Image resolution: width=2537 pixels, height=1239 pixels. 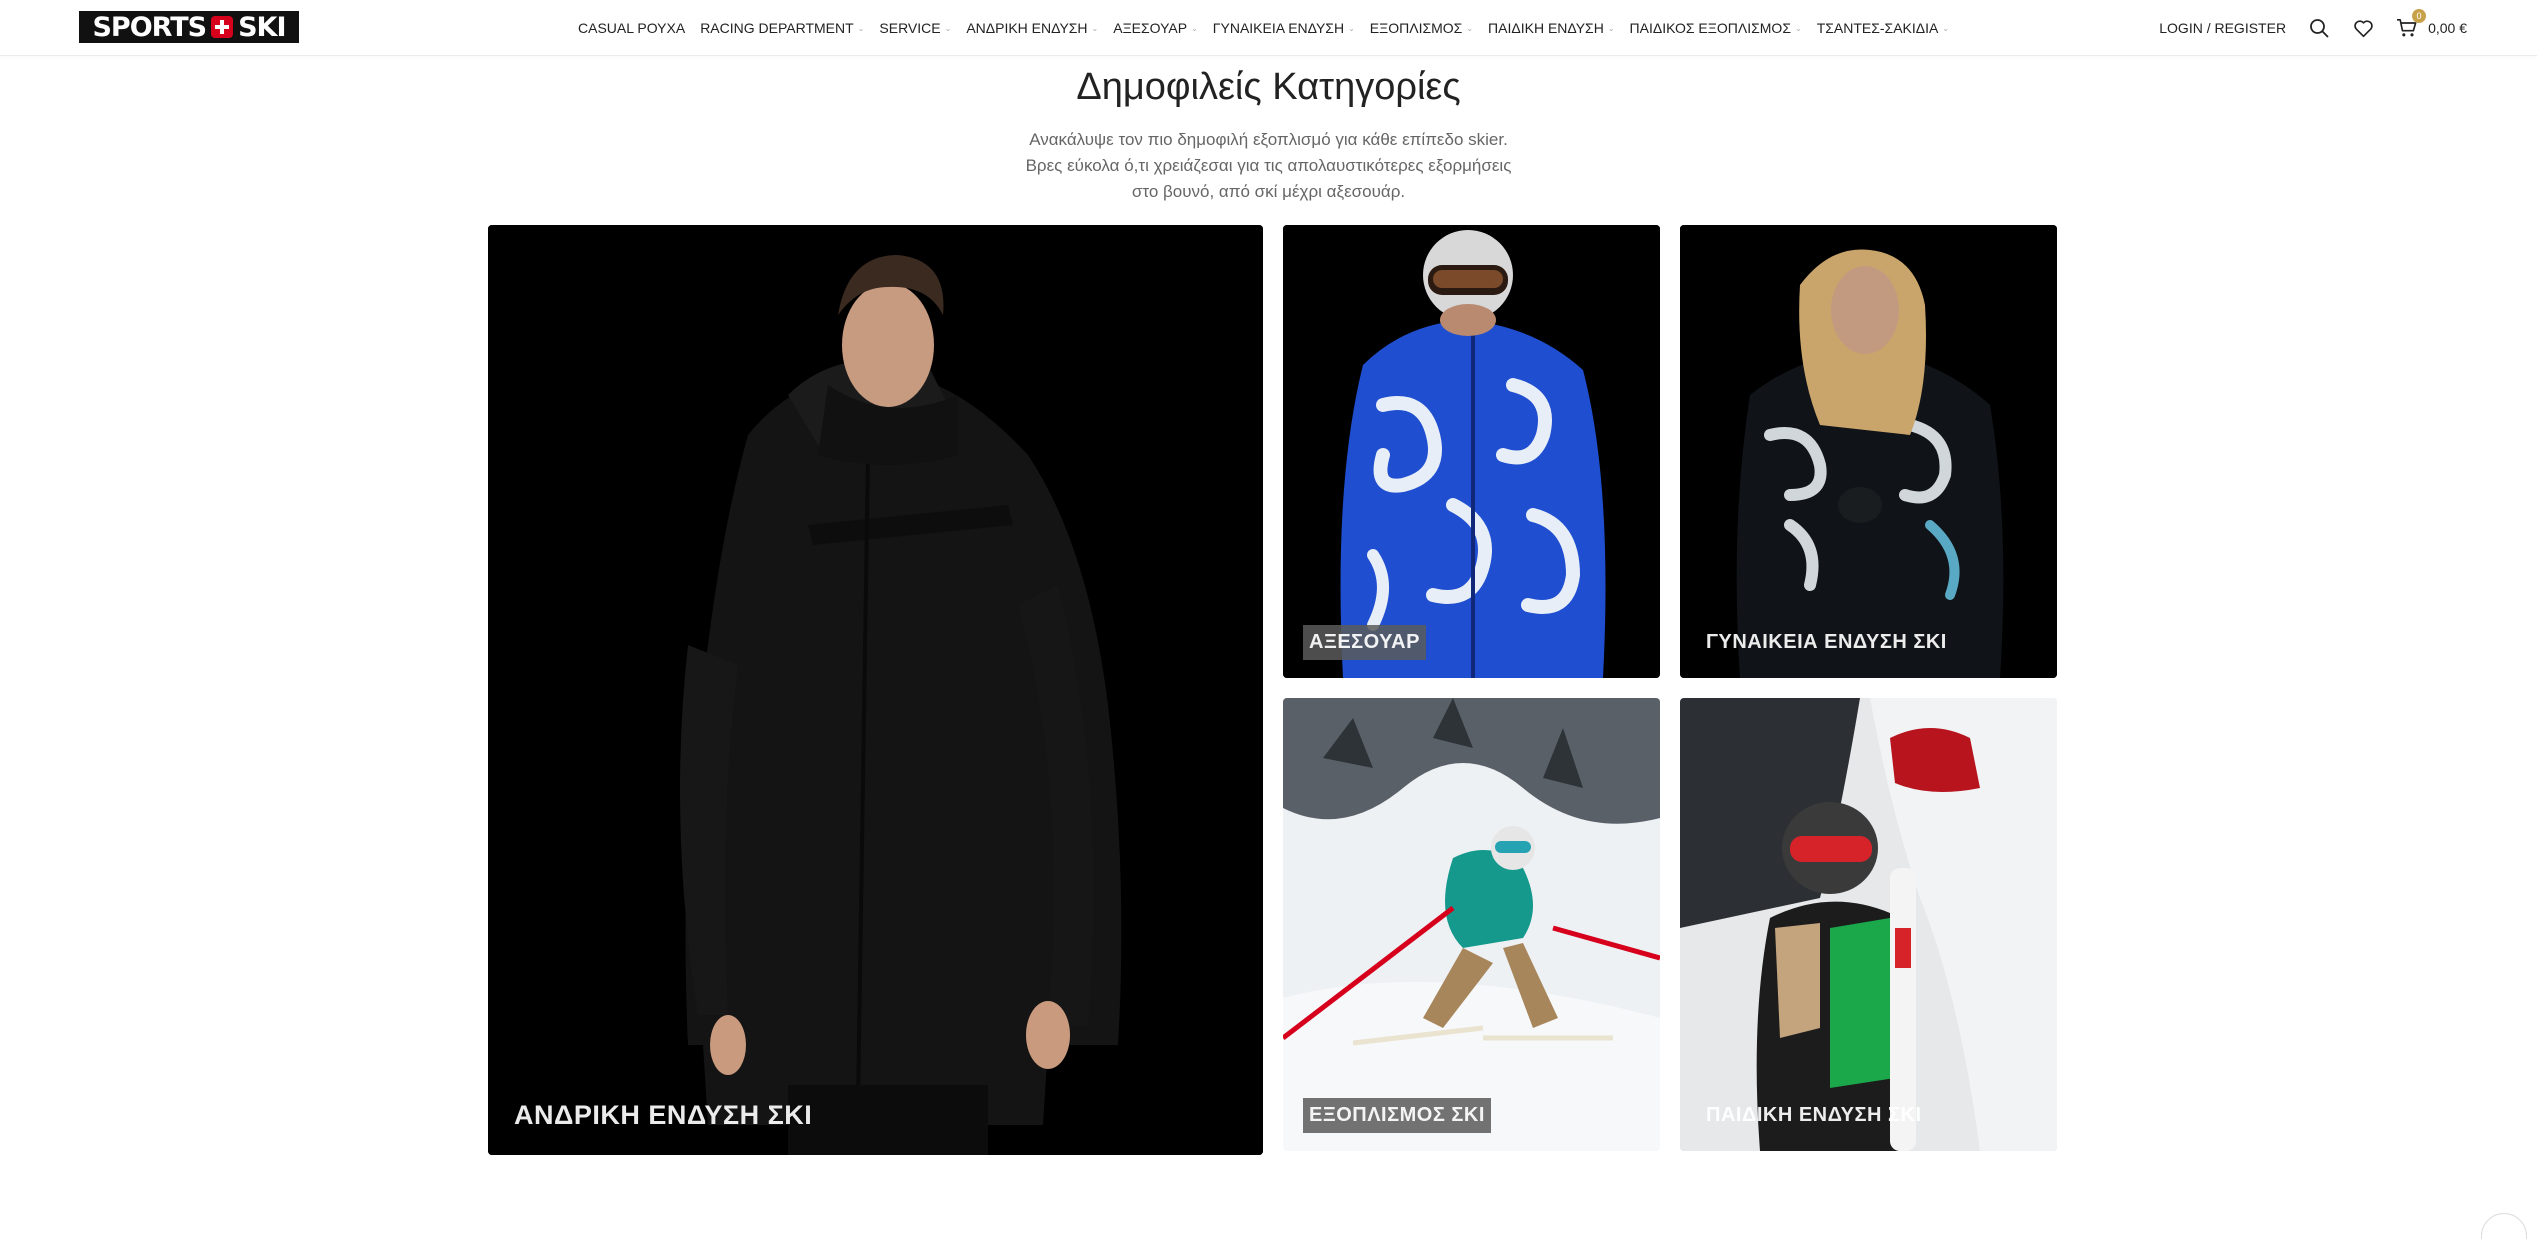 I want to click on nav-label: RACING DEPARTMENT, so click(x=777, y=28).